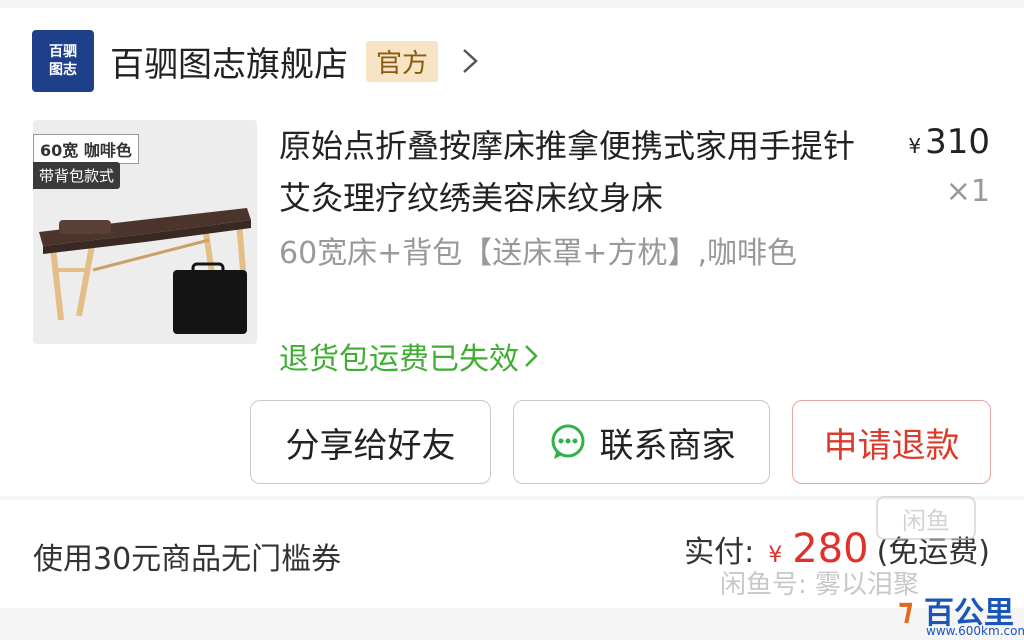 This screenshot has height=640, width=1024. I want to click on return-shipping-note: 退货包运费已失效, so click(409, 356).